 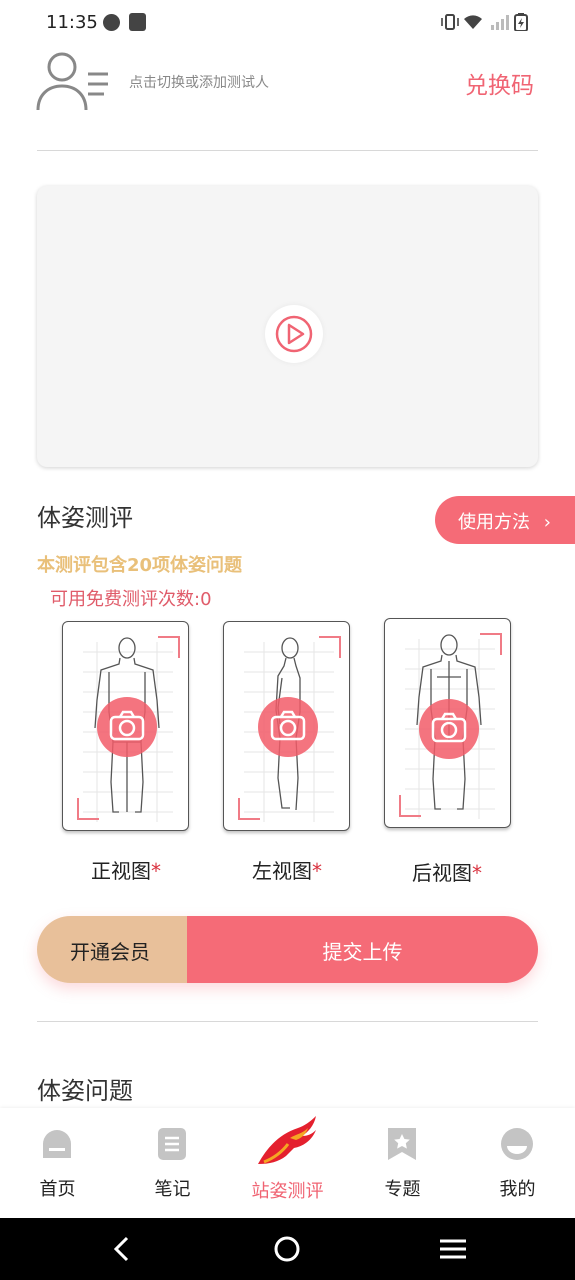 What do you see at coordinates (517, 1144) in the screenshot?
I see `profile-icon` at bounding box center [517, 1144].